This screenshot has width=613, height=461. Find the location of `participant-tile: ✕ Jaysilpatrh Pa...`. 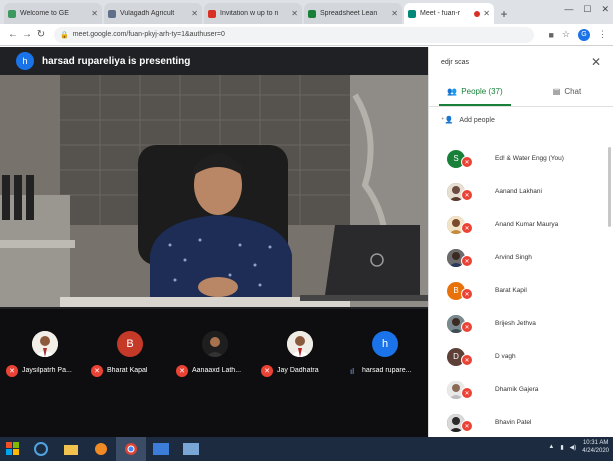

participant-tile: ✕ Jaysilpatrh Pa... is located at coordinates (45, 356).